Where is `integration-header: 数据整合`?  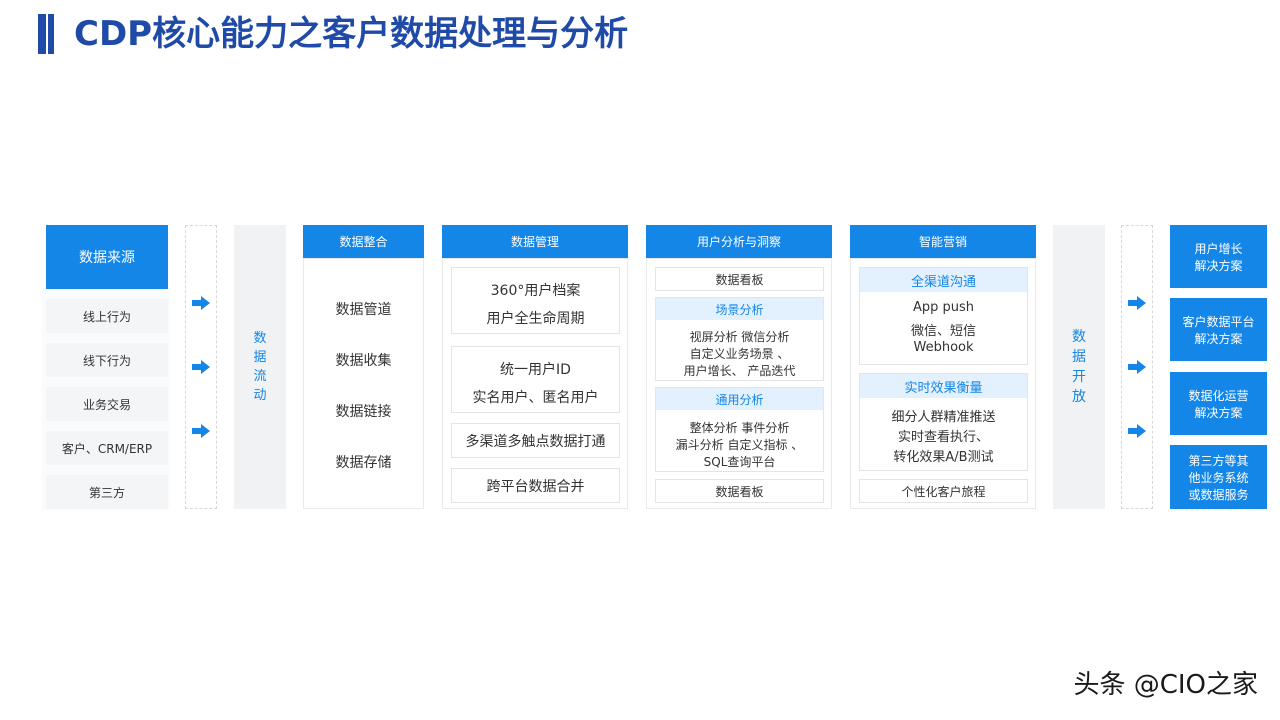
integration-header: 数据整合 is located at coordinates (363, 241).